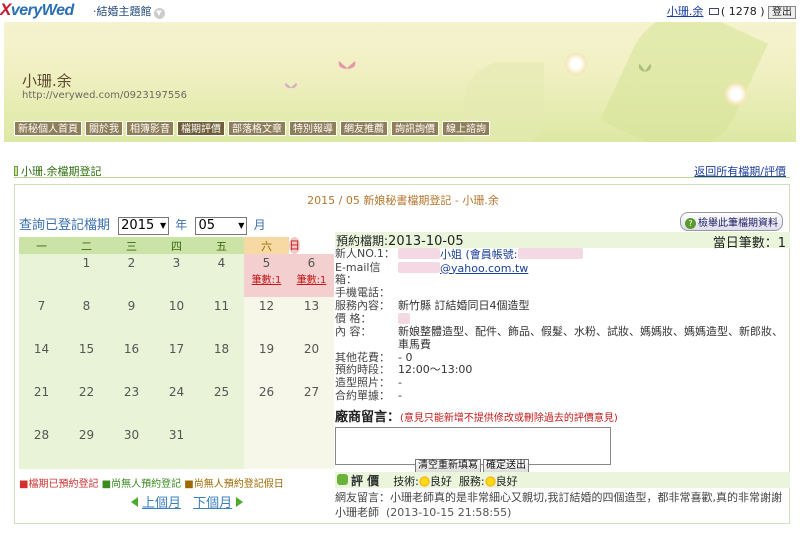 The width and height of the screenshot is (800, 539). I want to click on calendar-day: 13, so click(311, 318).